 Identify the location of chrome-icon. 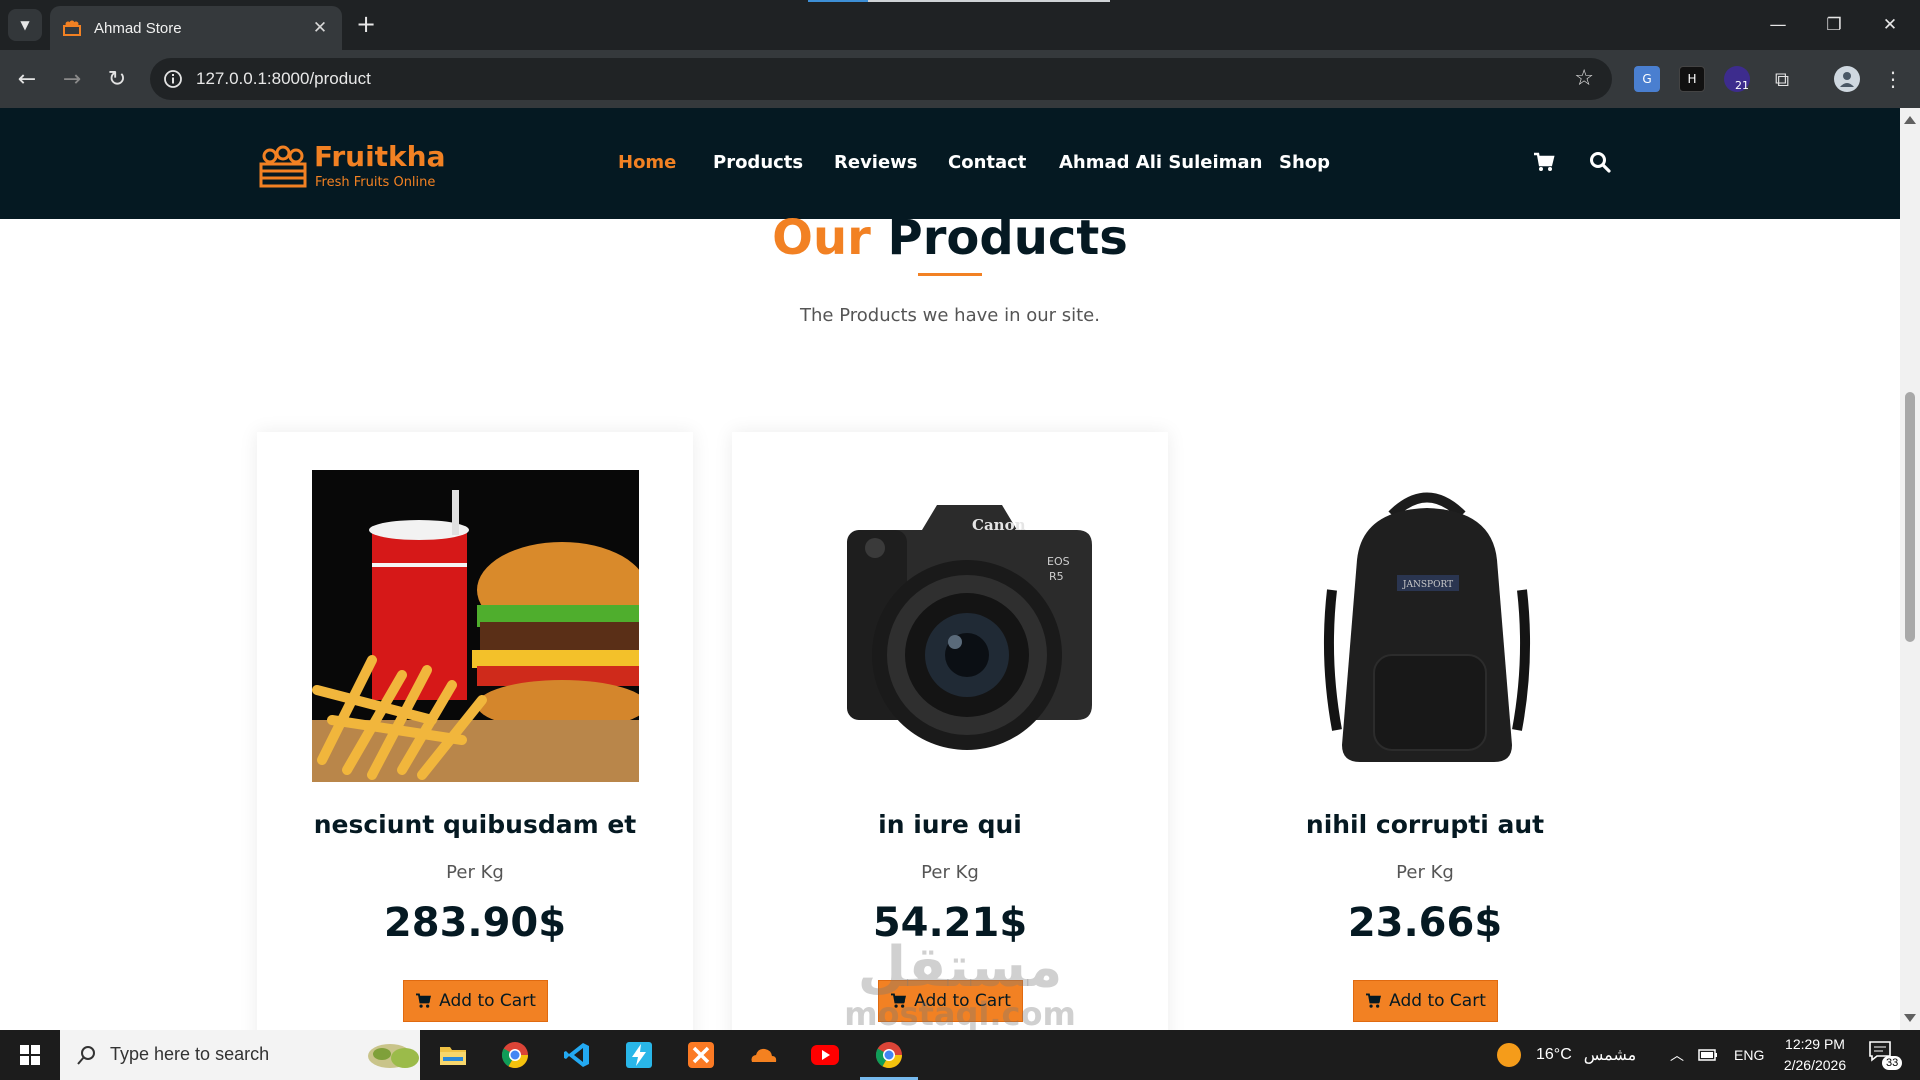
(515, 1055).